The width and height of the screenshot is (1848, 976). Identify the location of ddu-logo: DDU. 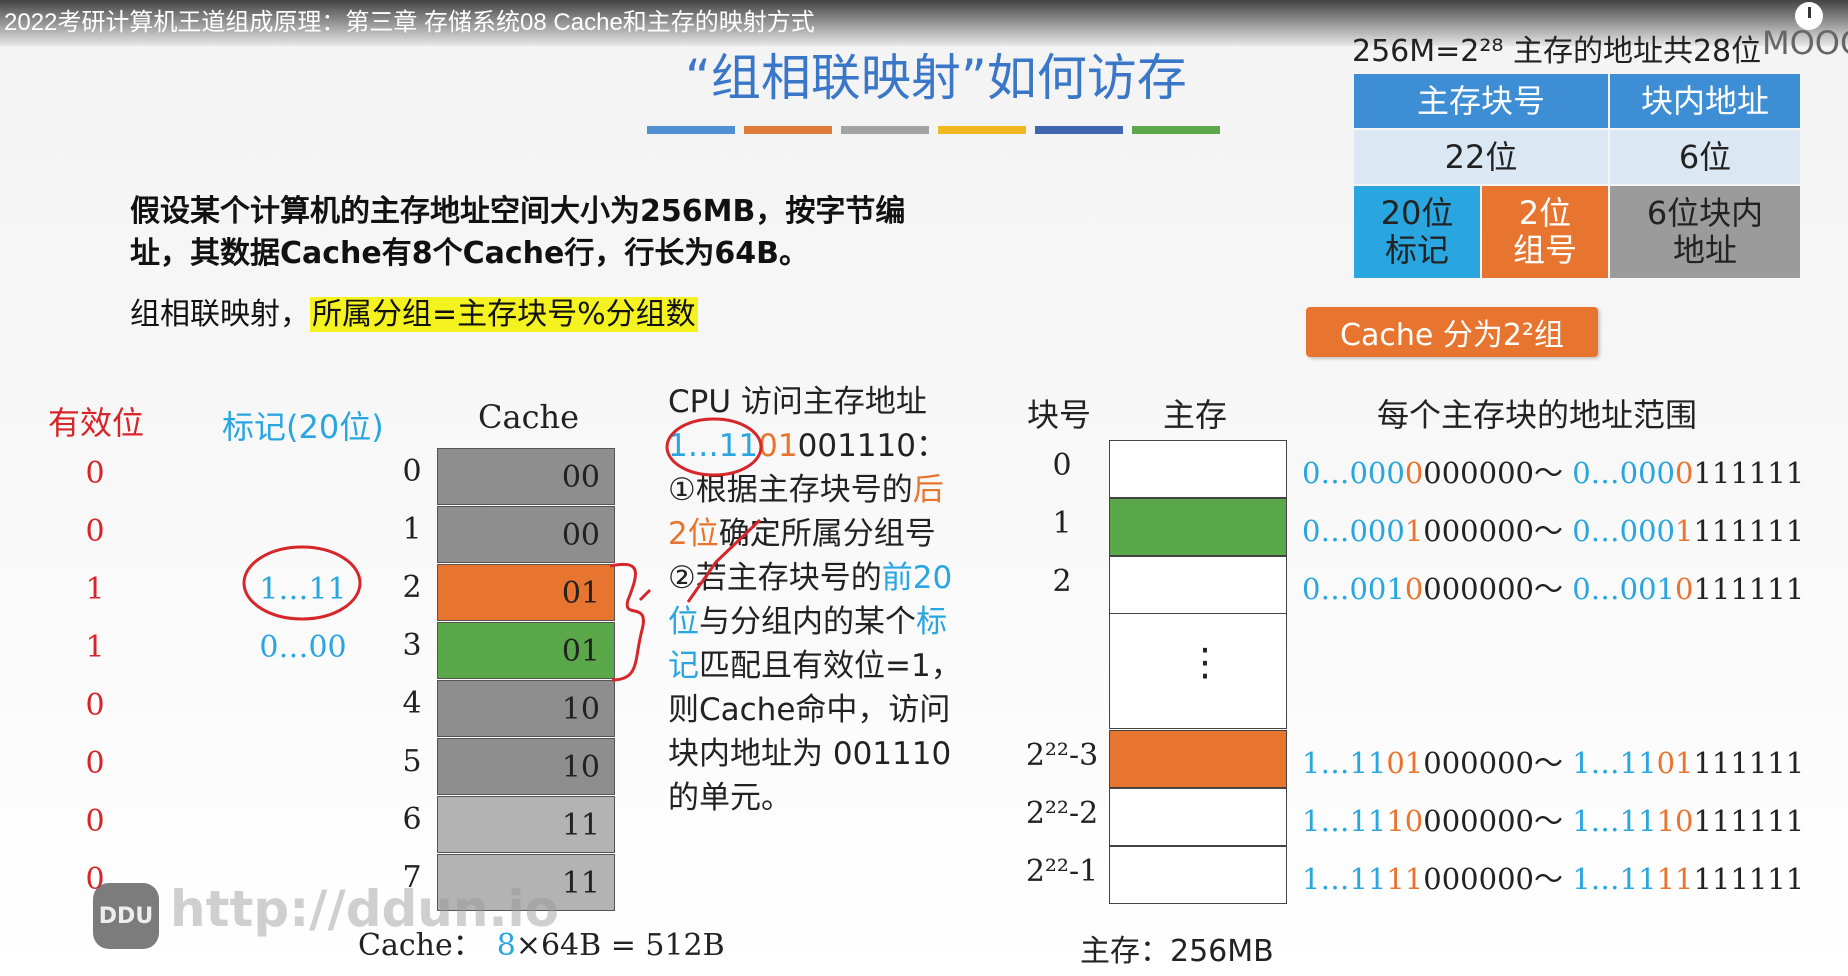
(126, 916).